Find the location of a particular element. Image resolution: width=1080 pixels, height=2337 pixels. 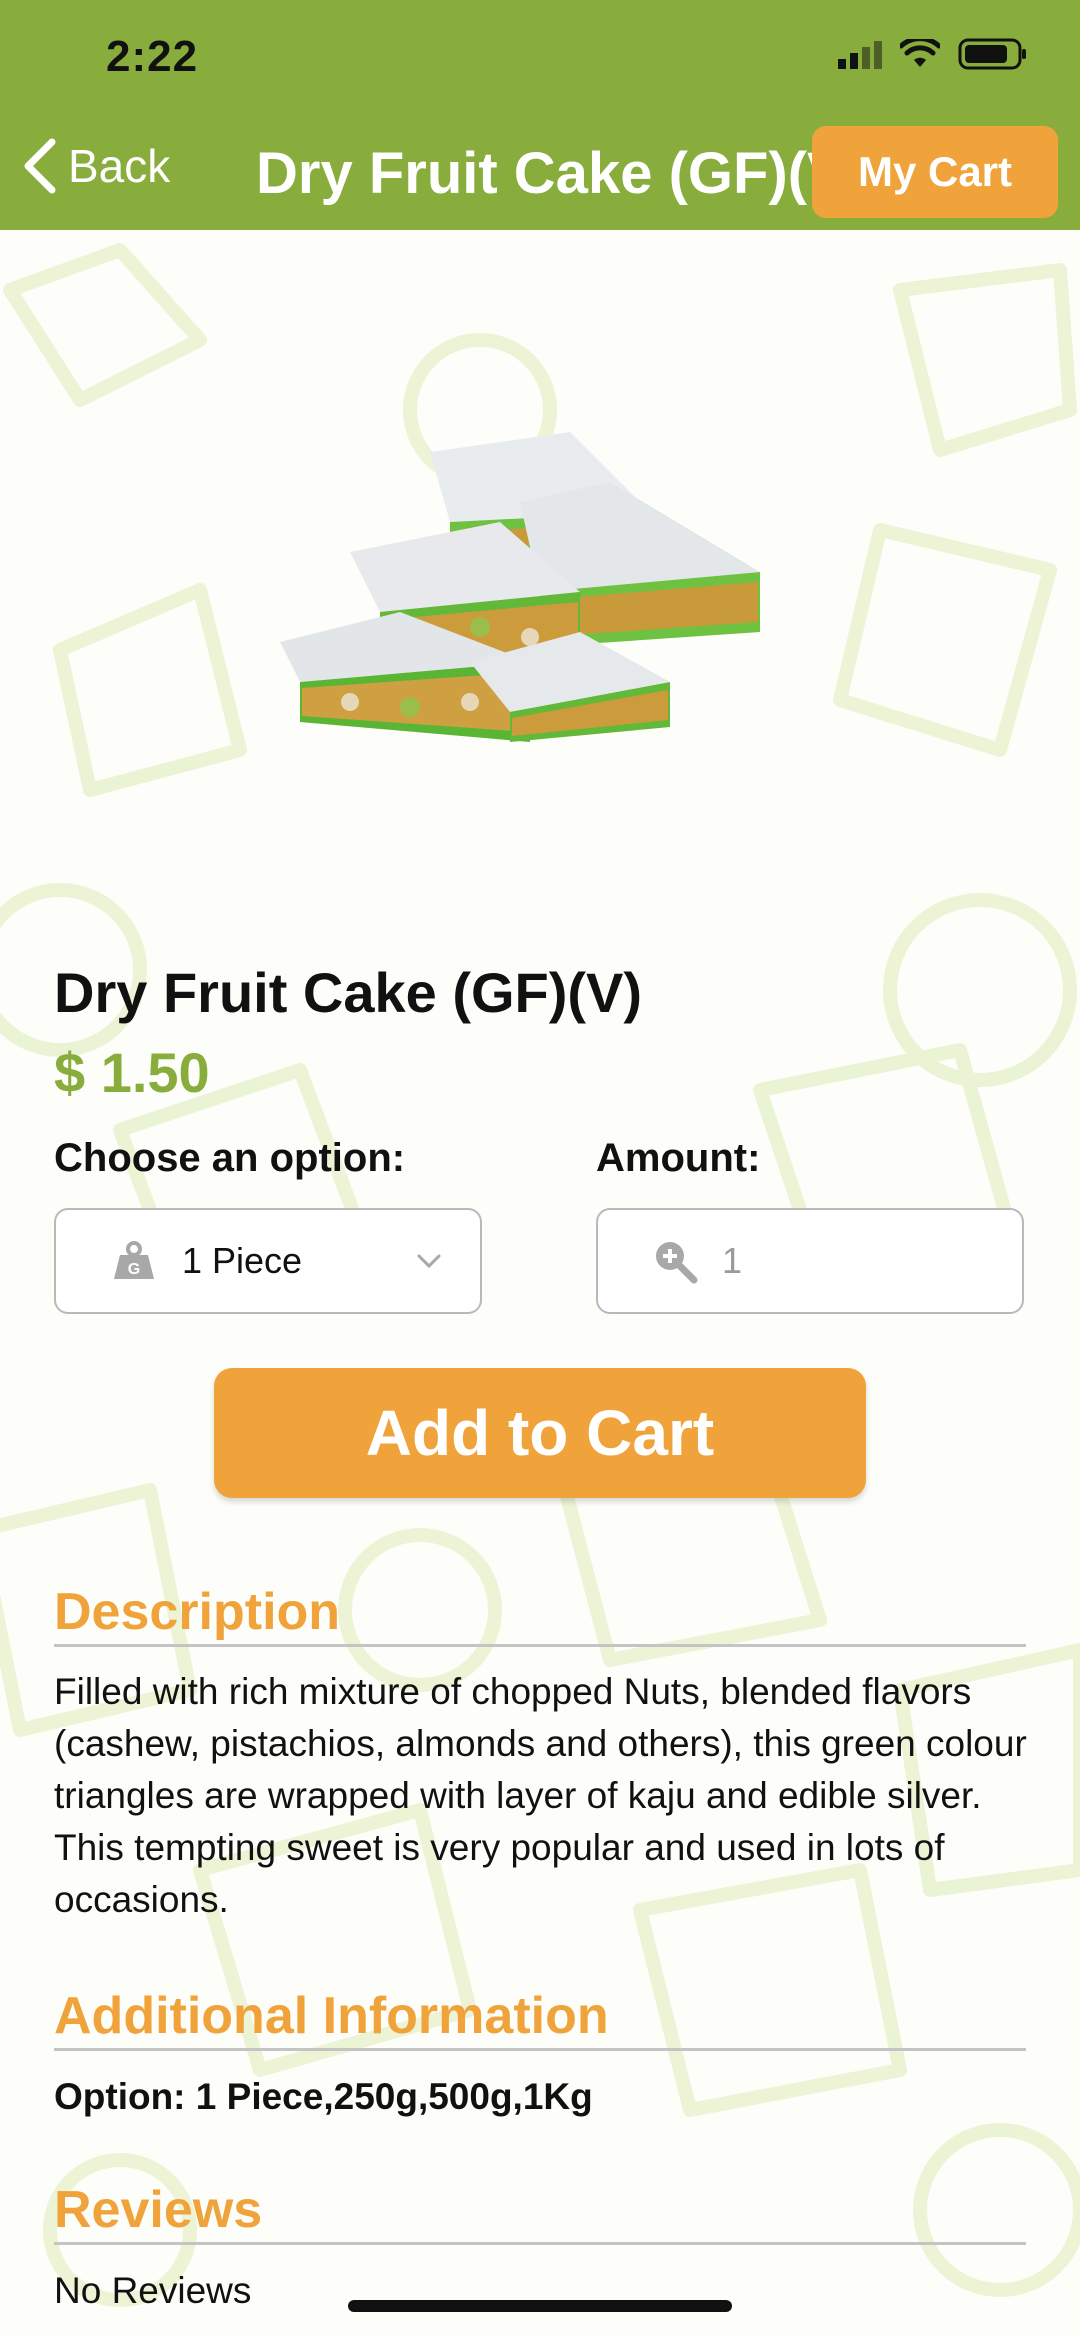

chevron-left-icon is located at coordinates (40, 166).